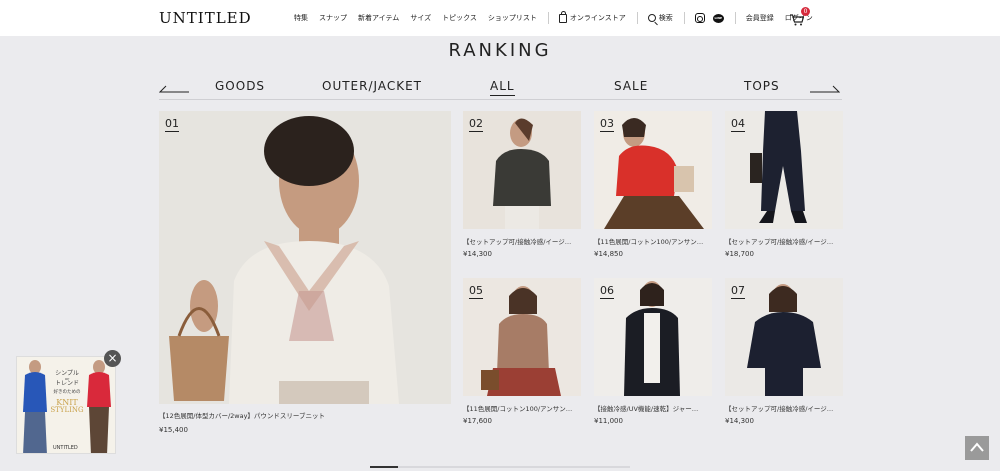 Image resolution: width=1000 pixels, height=471 pixels. What do you see at coordinates (784, 353) in the screenshot?
I see `product-card-07: 07 【セットアップ可/接触冷感/イージ… ¥14,300` at bounding box center [784, 353].